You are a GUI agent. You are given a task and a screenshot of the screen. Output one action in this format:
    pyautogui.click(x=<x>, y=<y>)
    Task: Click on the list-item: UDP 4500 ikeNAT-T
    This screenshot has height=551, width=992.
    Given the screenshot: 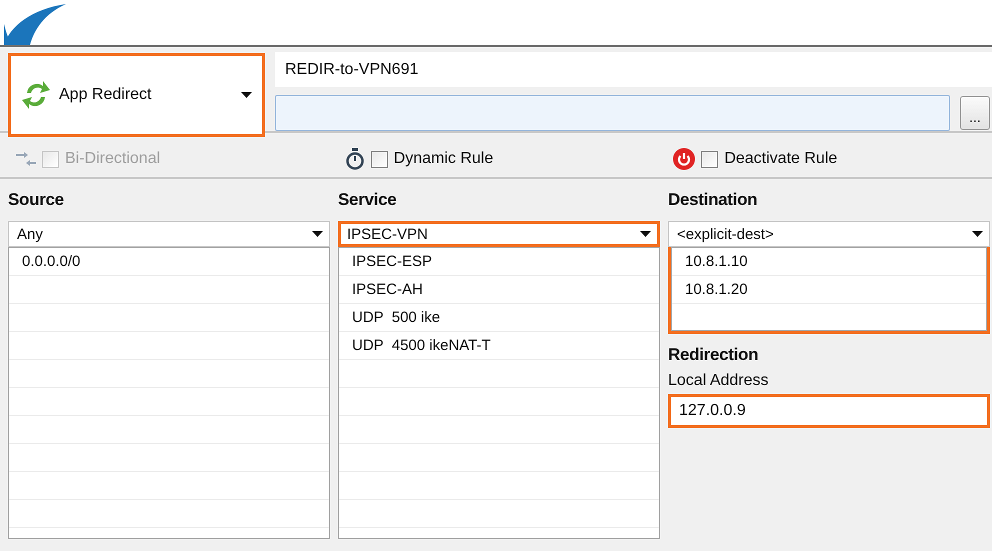 What is the action you would take?
    pyautogui.click(x=494, y=346)
    